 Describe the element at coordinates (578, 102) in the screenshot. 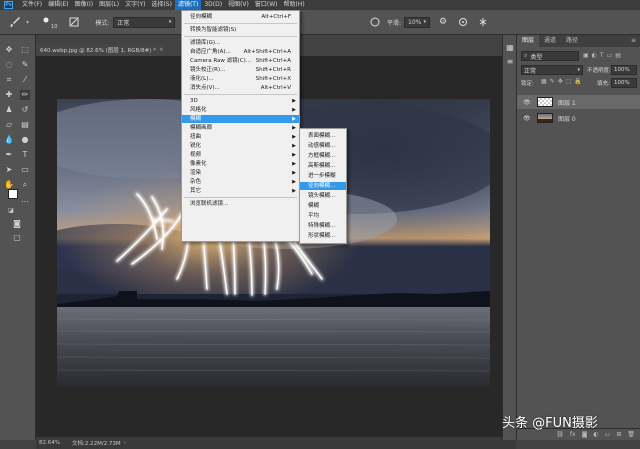

I see `layer-row: 👁 图层 1` at that location.